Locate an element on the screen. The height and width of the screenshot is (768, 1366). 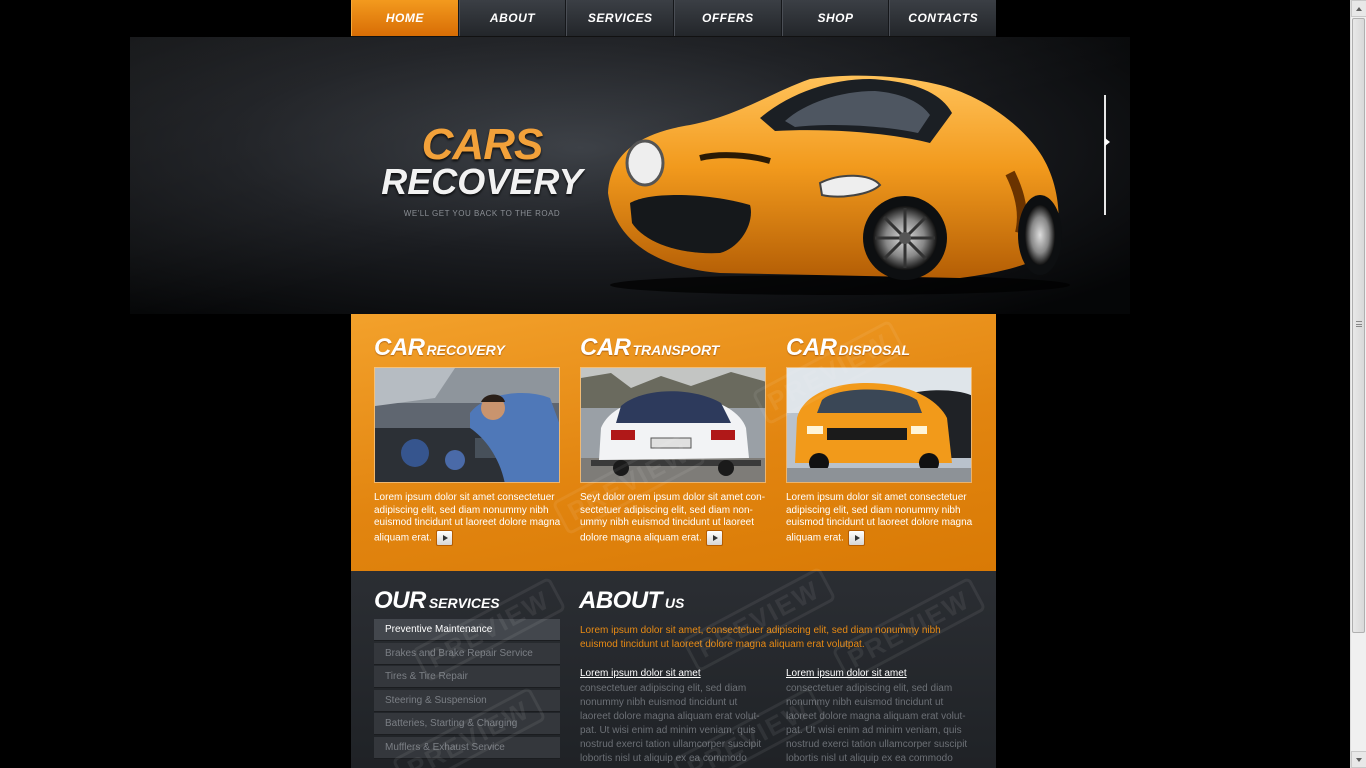
scroll-down-arrow-icon is located at coordinates (1358, 759).